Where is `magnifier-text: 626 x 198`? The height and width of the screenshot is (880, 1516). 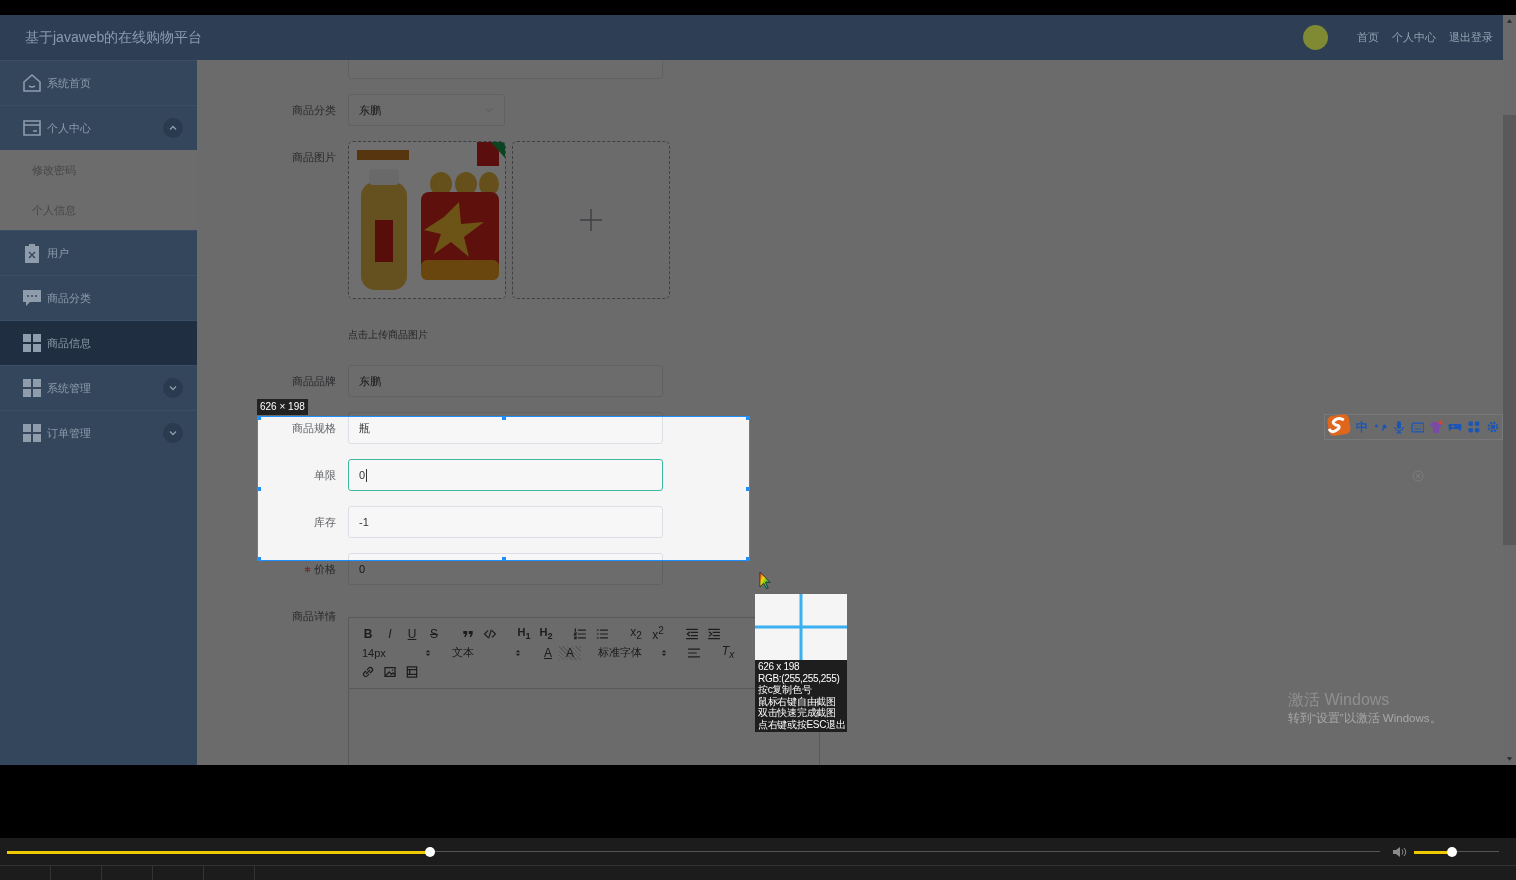 magnifier-text: 626 x 198 is located at coordinates (779, 667).